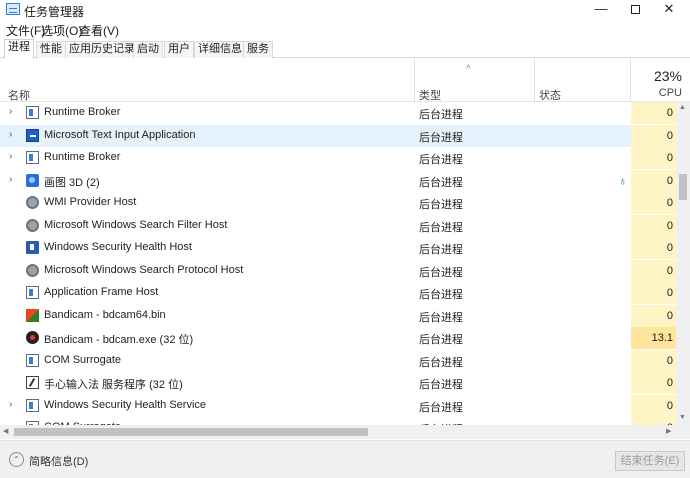 The height and width of the screenshot is (478, 690). I want to click on task-manager-icon, so click(13, 9).